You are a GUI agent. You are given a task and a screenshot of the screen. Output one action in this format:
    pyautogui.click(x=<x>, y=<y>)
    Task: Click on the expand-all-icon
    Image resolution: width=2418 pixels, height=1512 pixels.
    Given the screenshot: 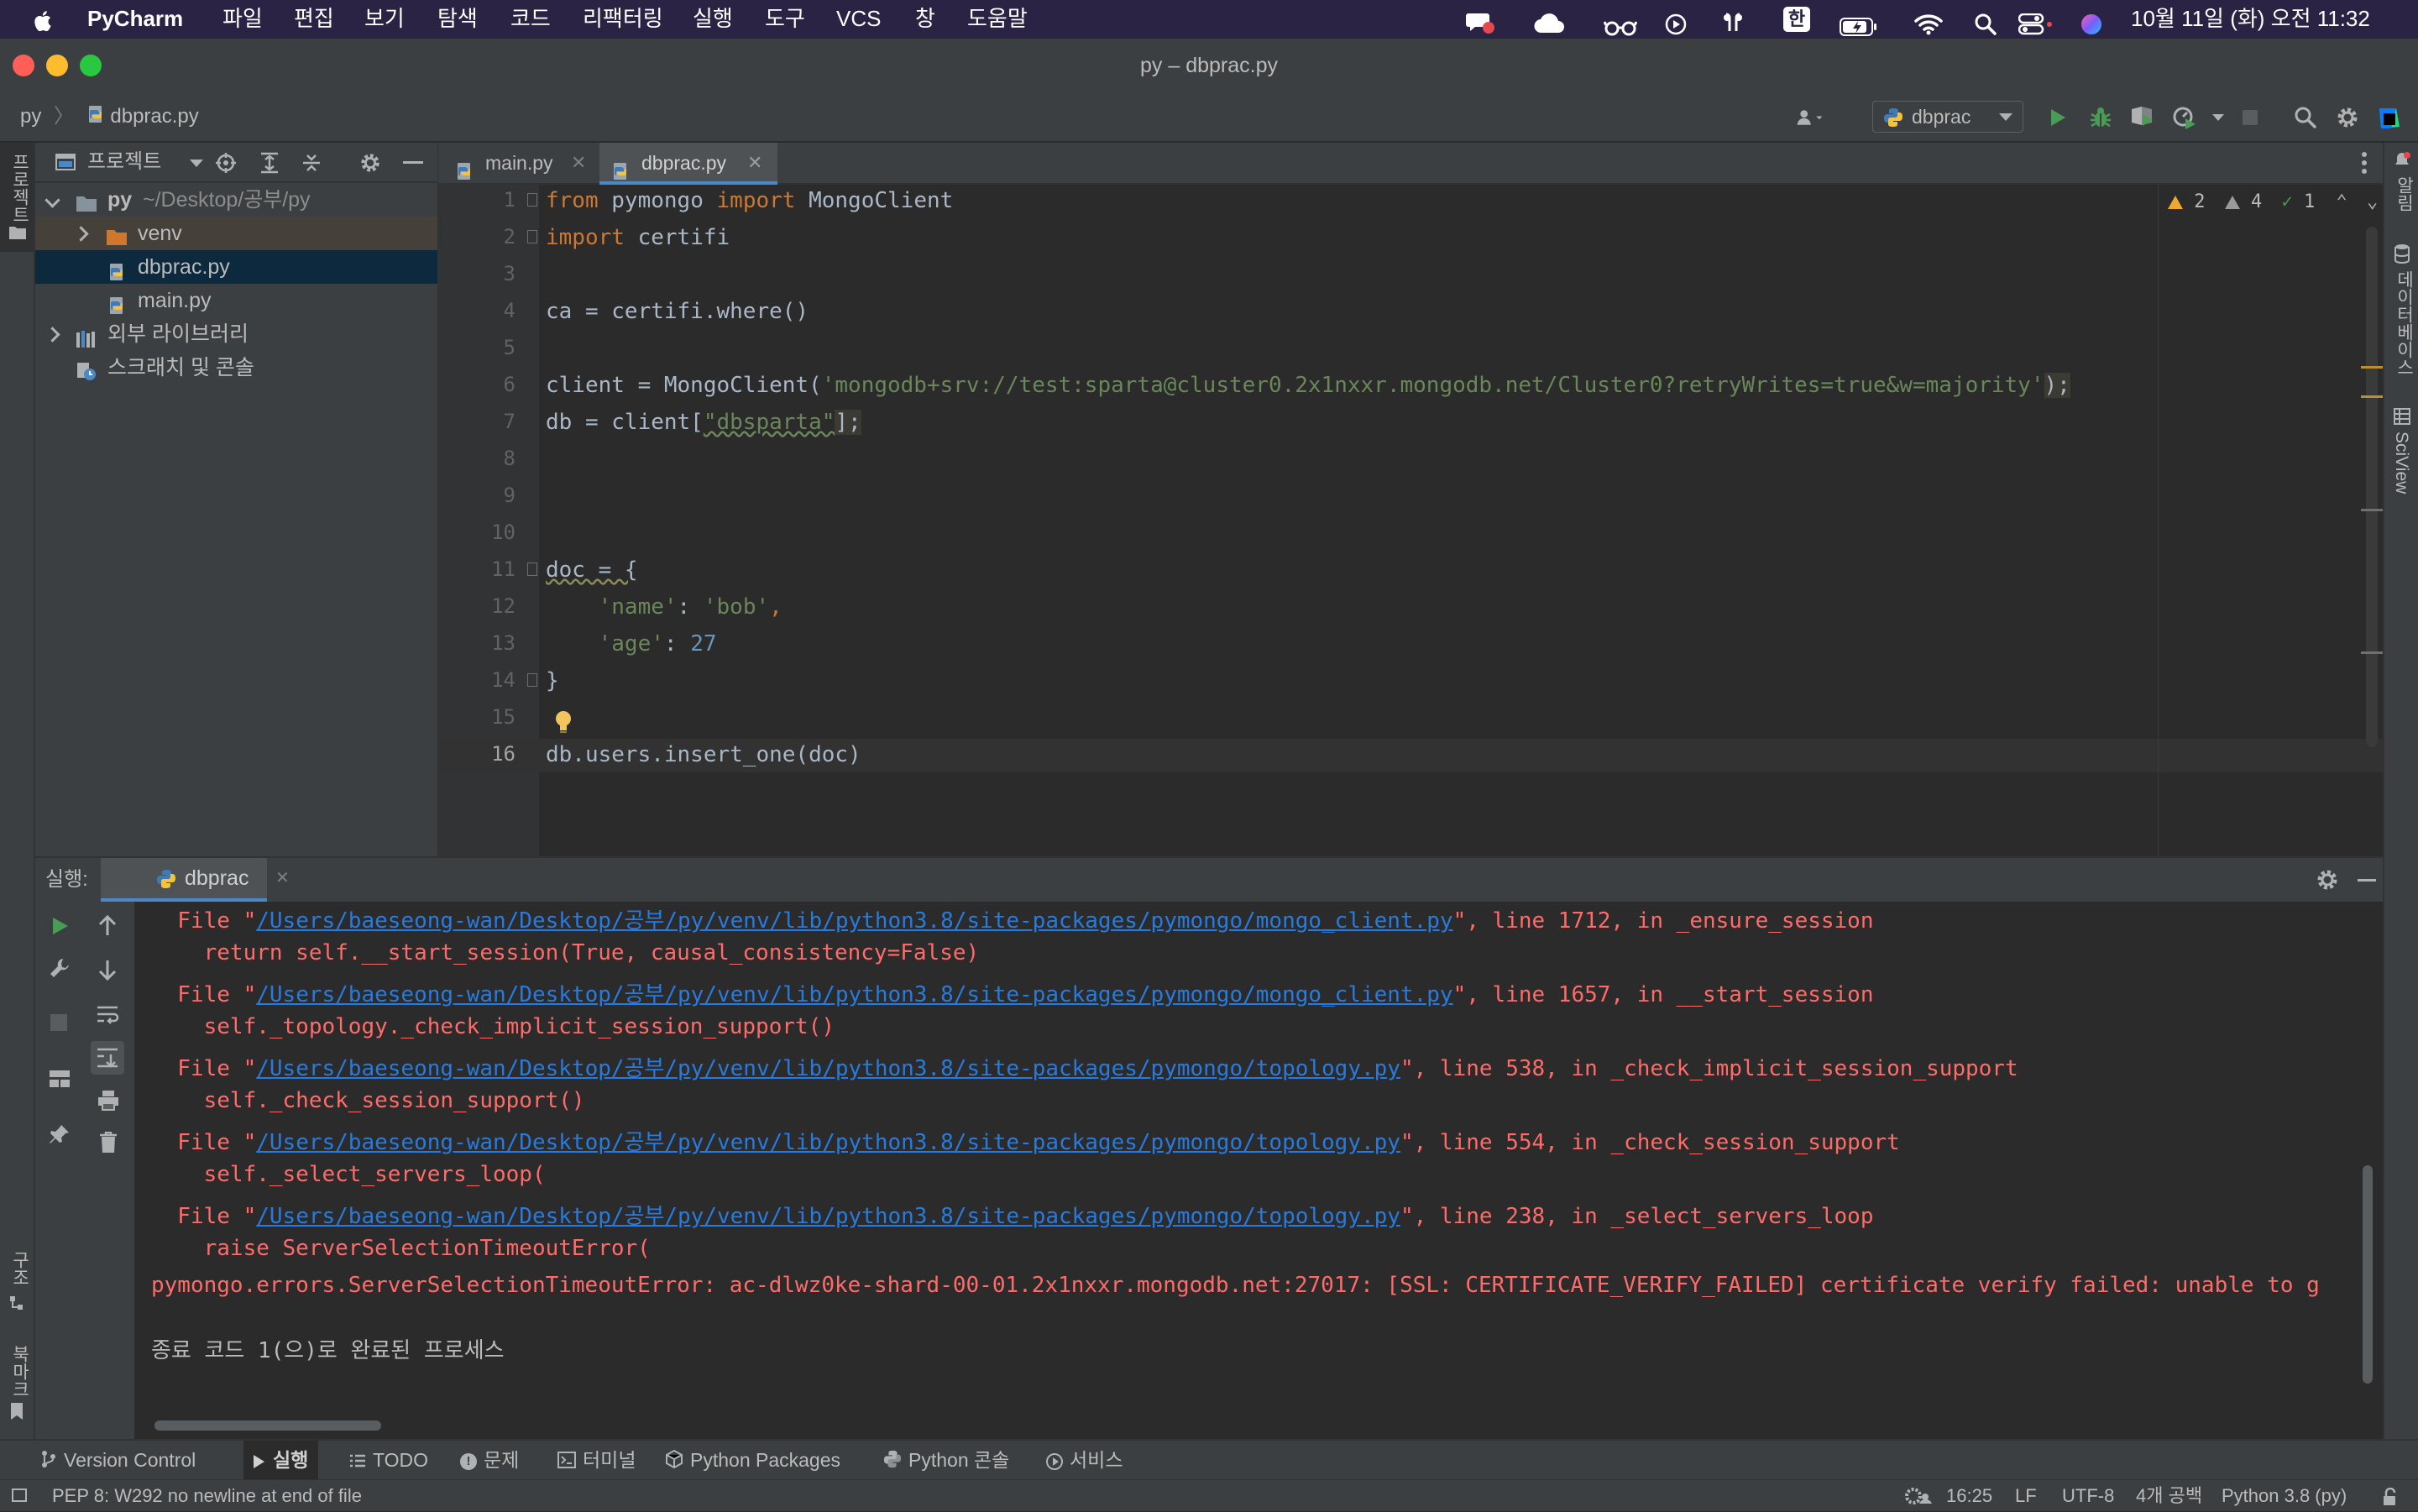 What is the action you would take?
    pyautogui.click(x=269, y=165)
    